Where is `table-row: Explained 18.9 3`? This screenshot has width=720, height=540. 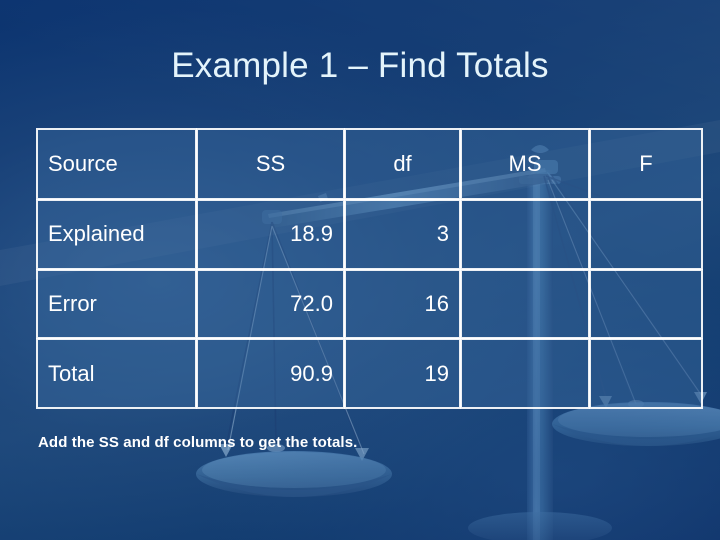 table-row: Explained 18.9 3 is located at coordinates (369, 234).